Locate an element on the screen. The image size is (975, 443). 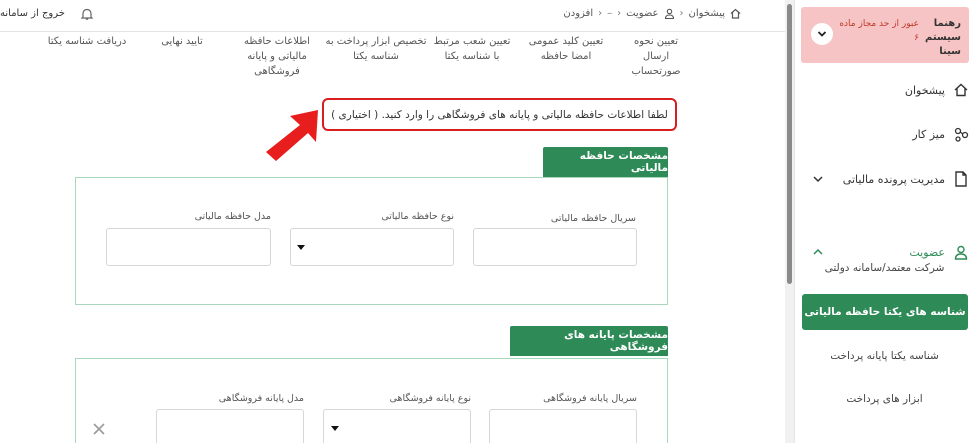
breadcrumb-item-add: افزودن is located at coordinates (578, 13).